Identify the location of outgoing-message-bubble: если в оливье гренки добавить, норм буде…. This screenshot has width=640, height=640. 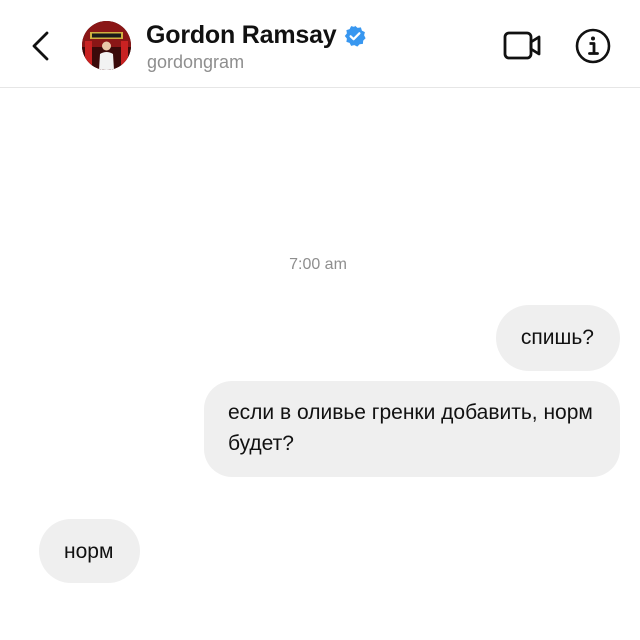
(412, 429).